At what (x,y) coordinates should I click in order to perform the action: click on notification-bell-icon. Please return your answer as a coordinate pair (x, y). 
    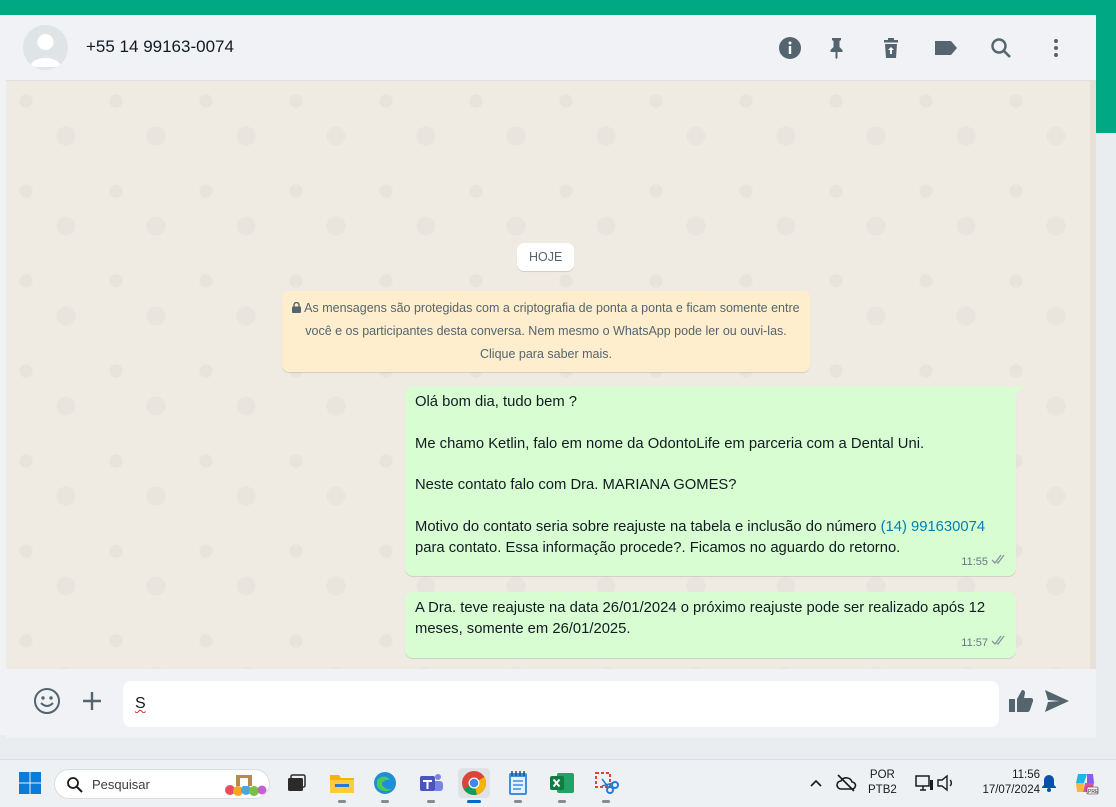
    Looking at the image, I should click on (1049, 783).